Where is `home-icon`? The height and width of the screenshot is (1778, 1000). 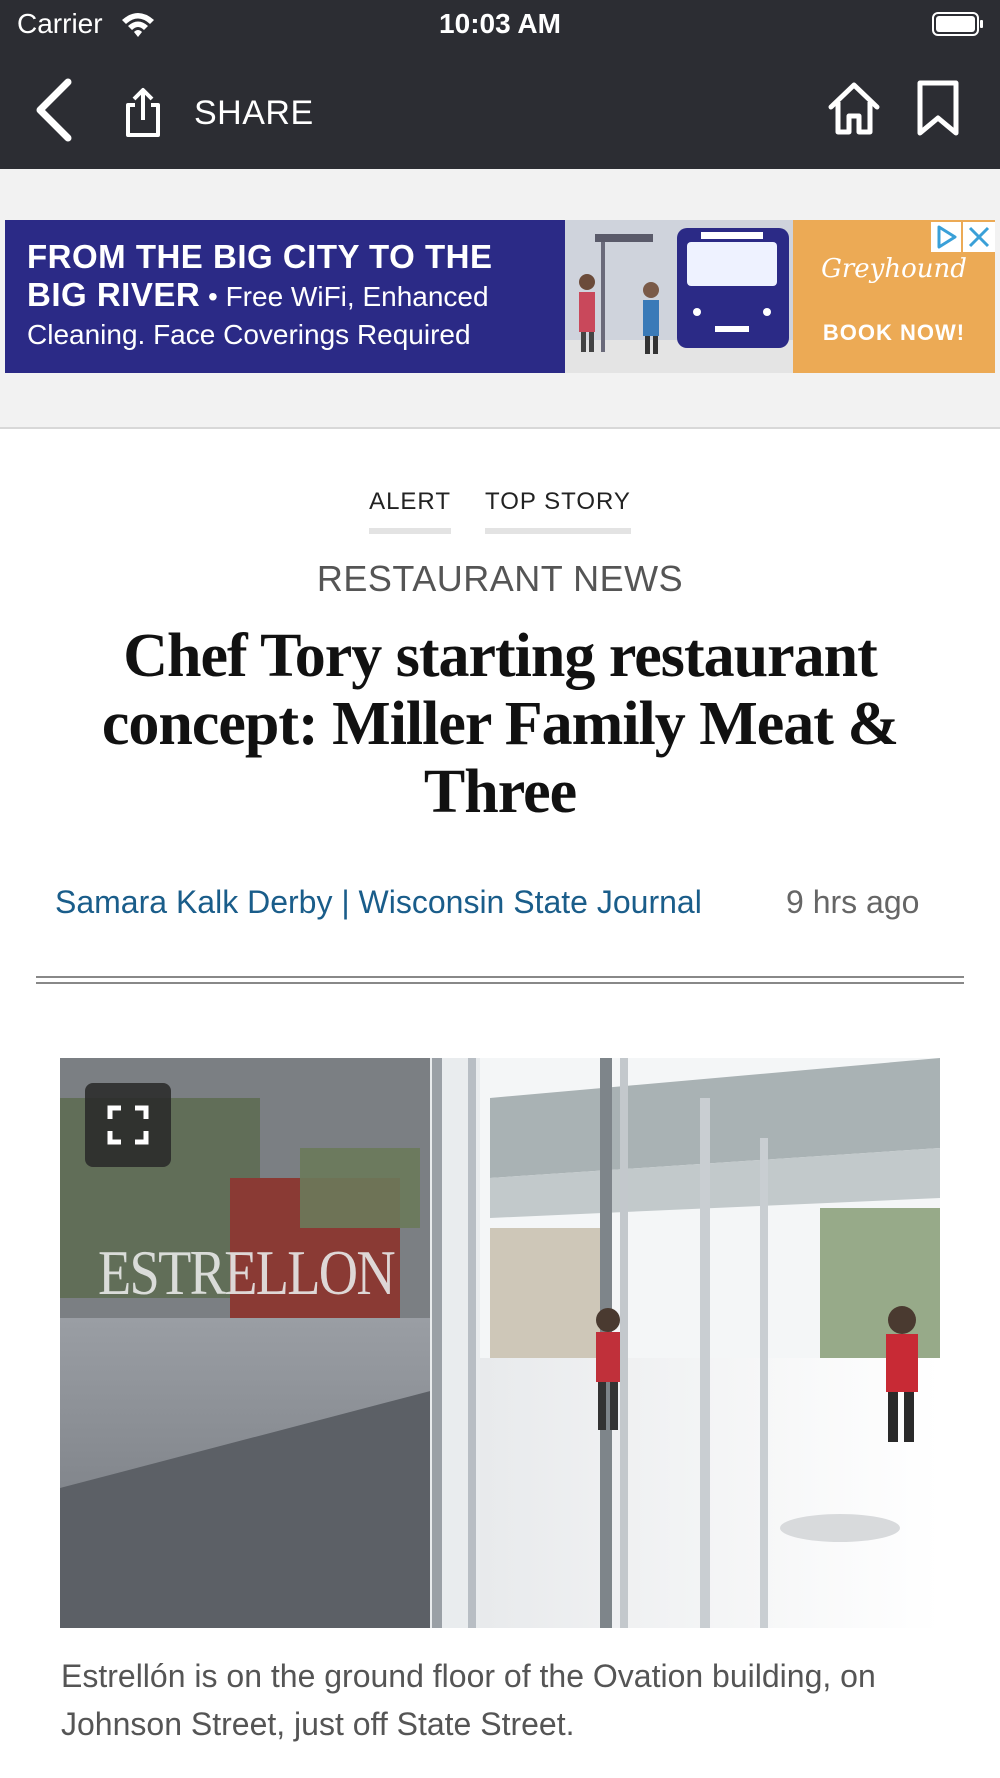
home-icon is located at coordinates (854, 108).